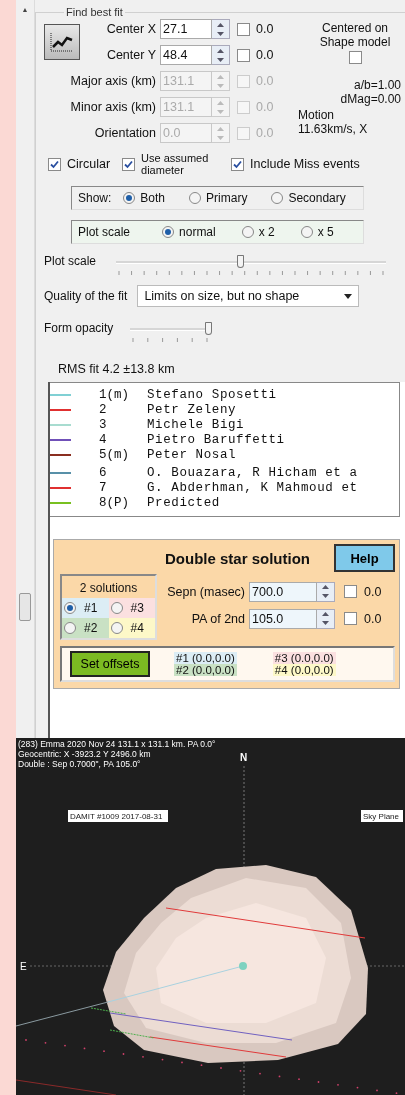 The height and width of the screenshot is (1095, 405). I want to click on group-label: Show:, so click(95, 198).